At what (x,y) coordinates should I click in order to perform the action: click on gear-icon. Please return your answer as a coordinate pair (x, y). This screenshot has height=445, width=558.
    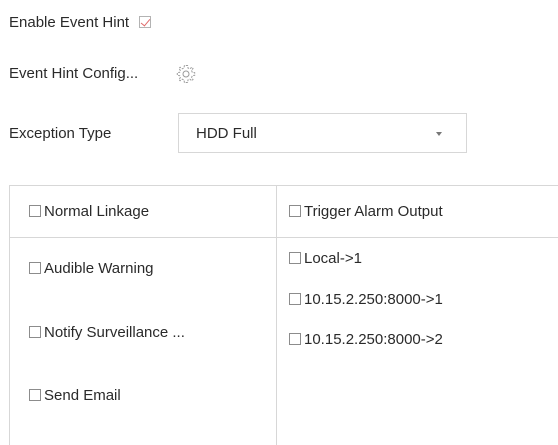
    Looking at the image, I should click on (186, 74).